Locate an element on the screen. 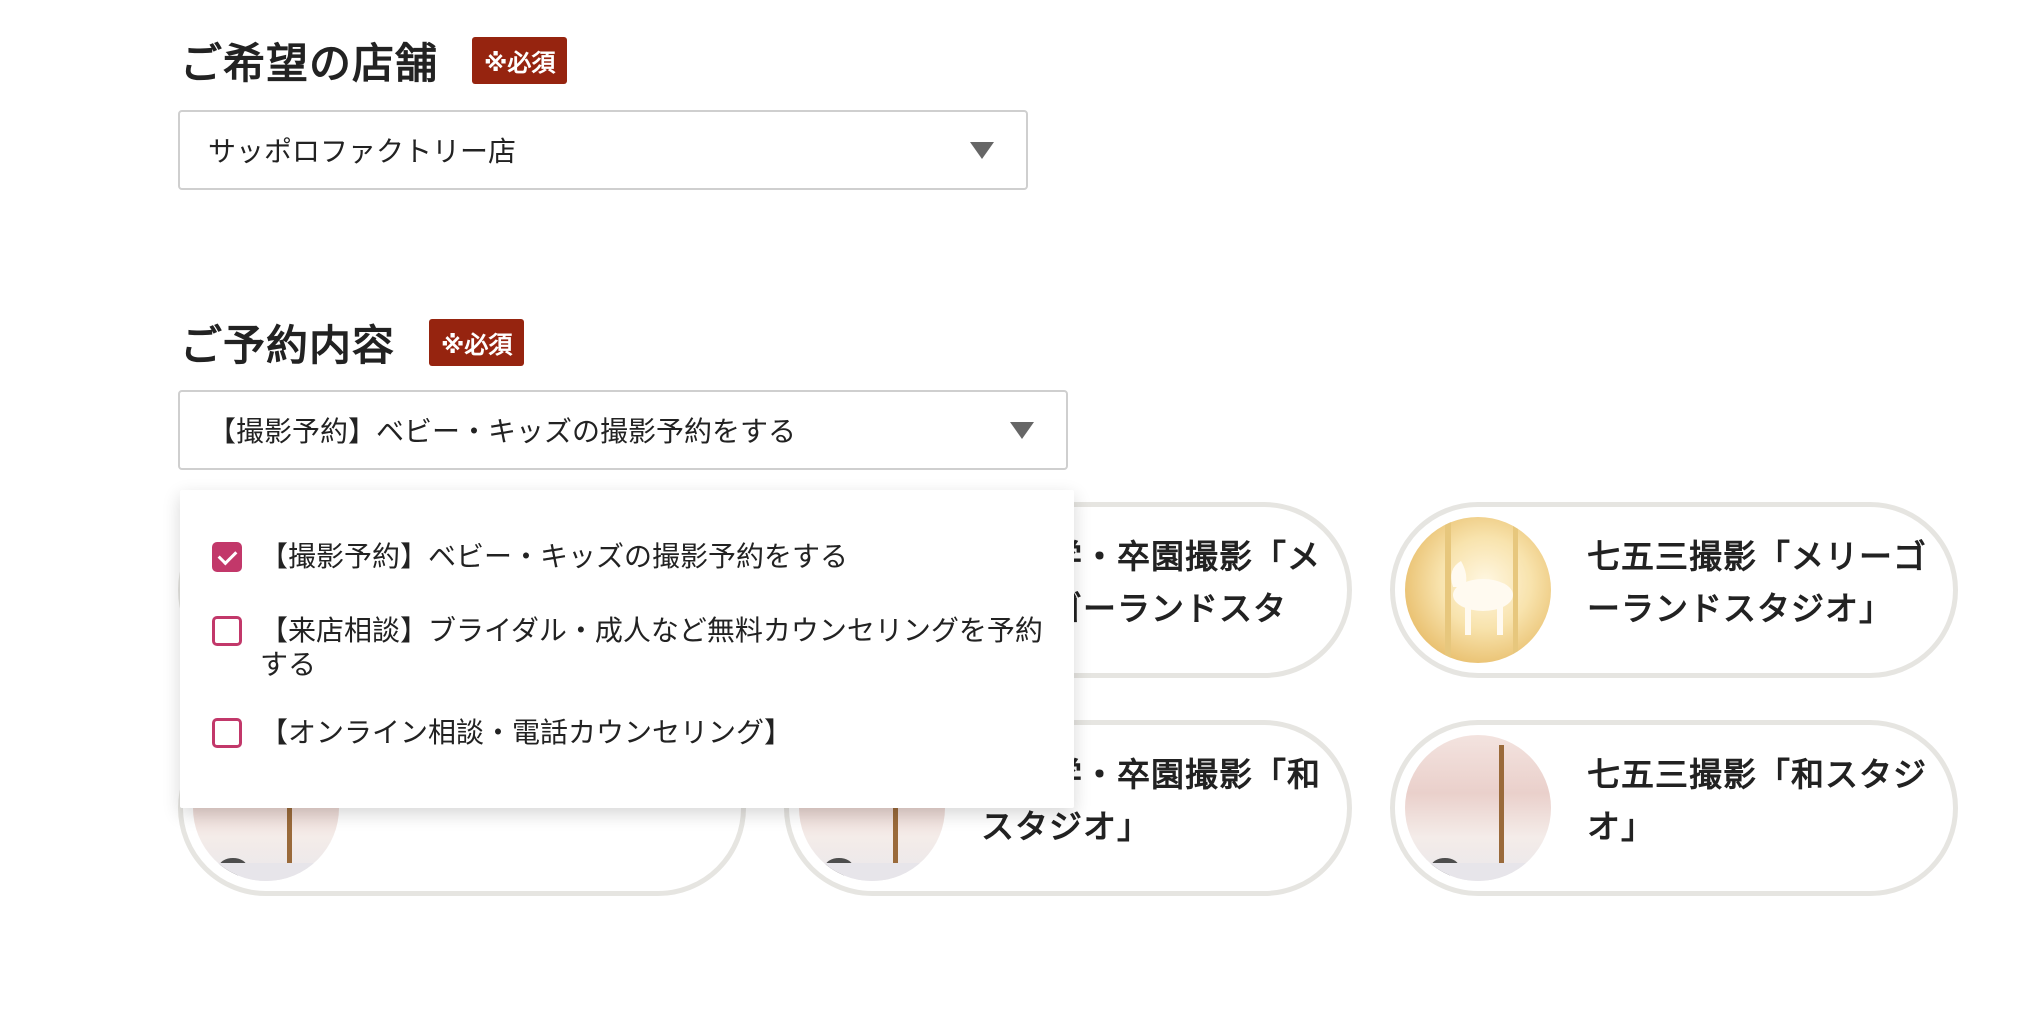  checkbox-checked is located at coordinates (227, 557).